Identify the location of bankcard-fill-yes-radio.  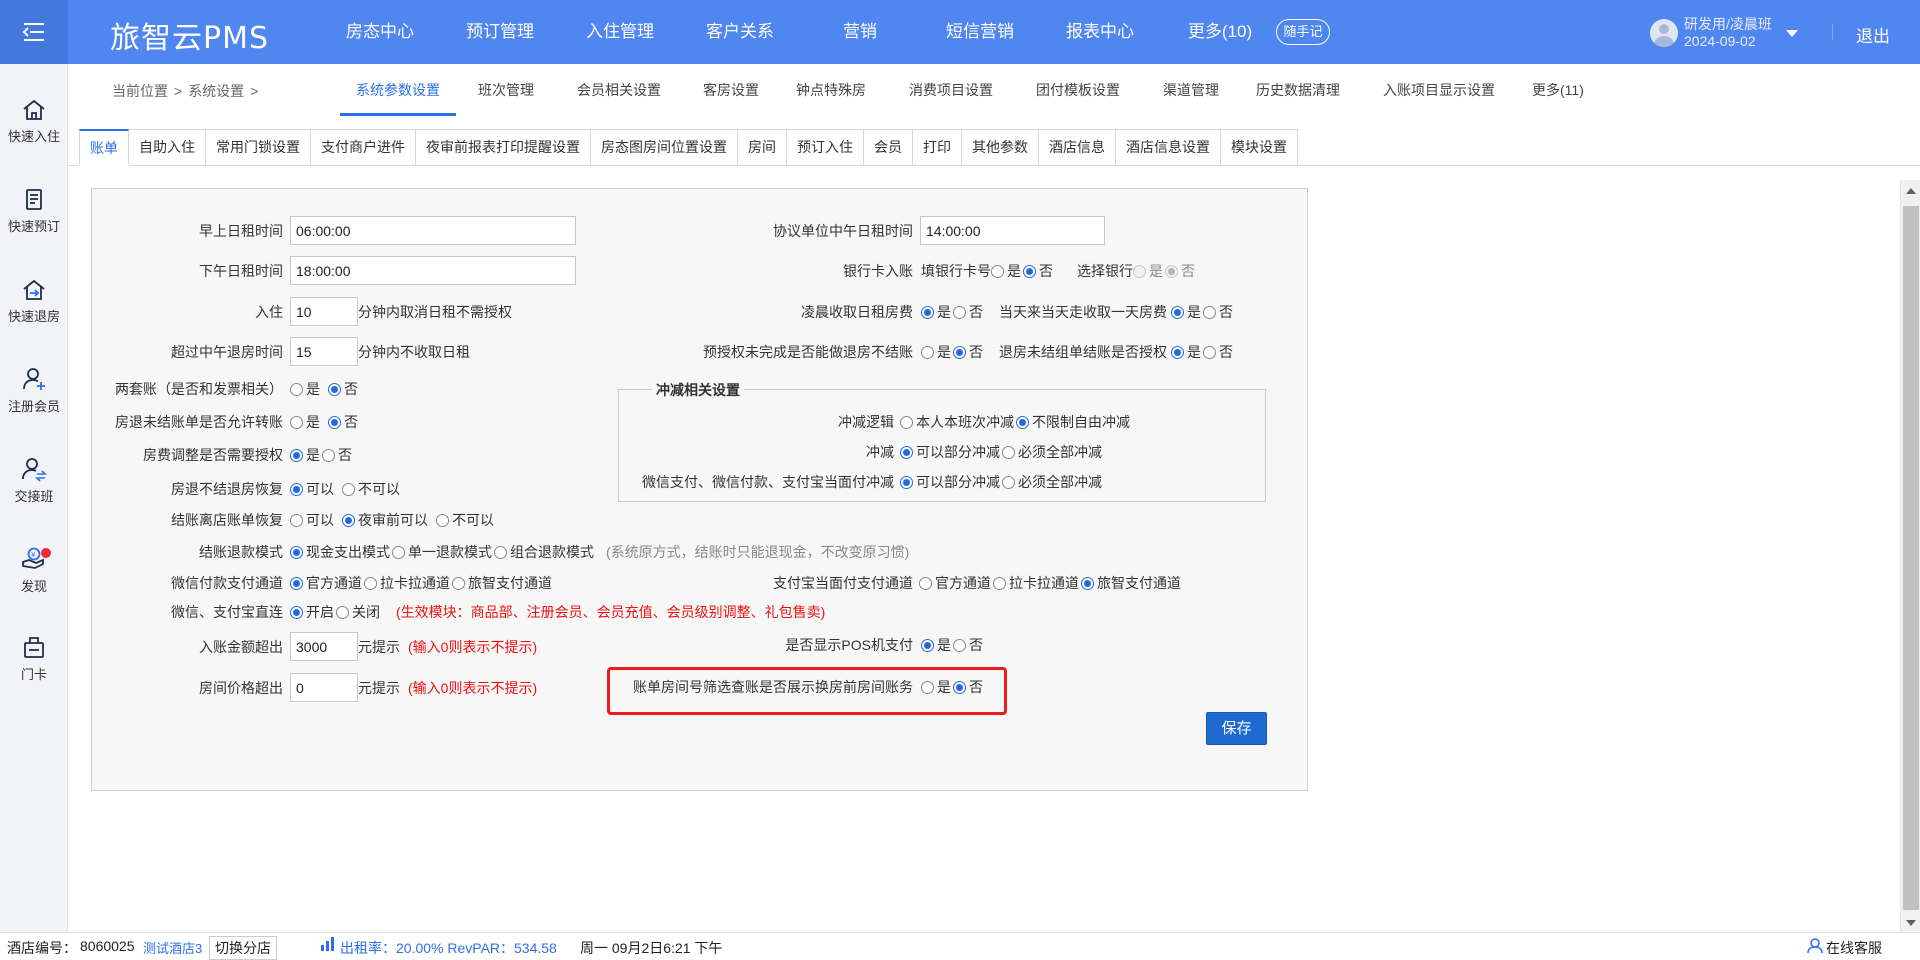
(997, 271).